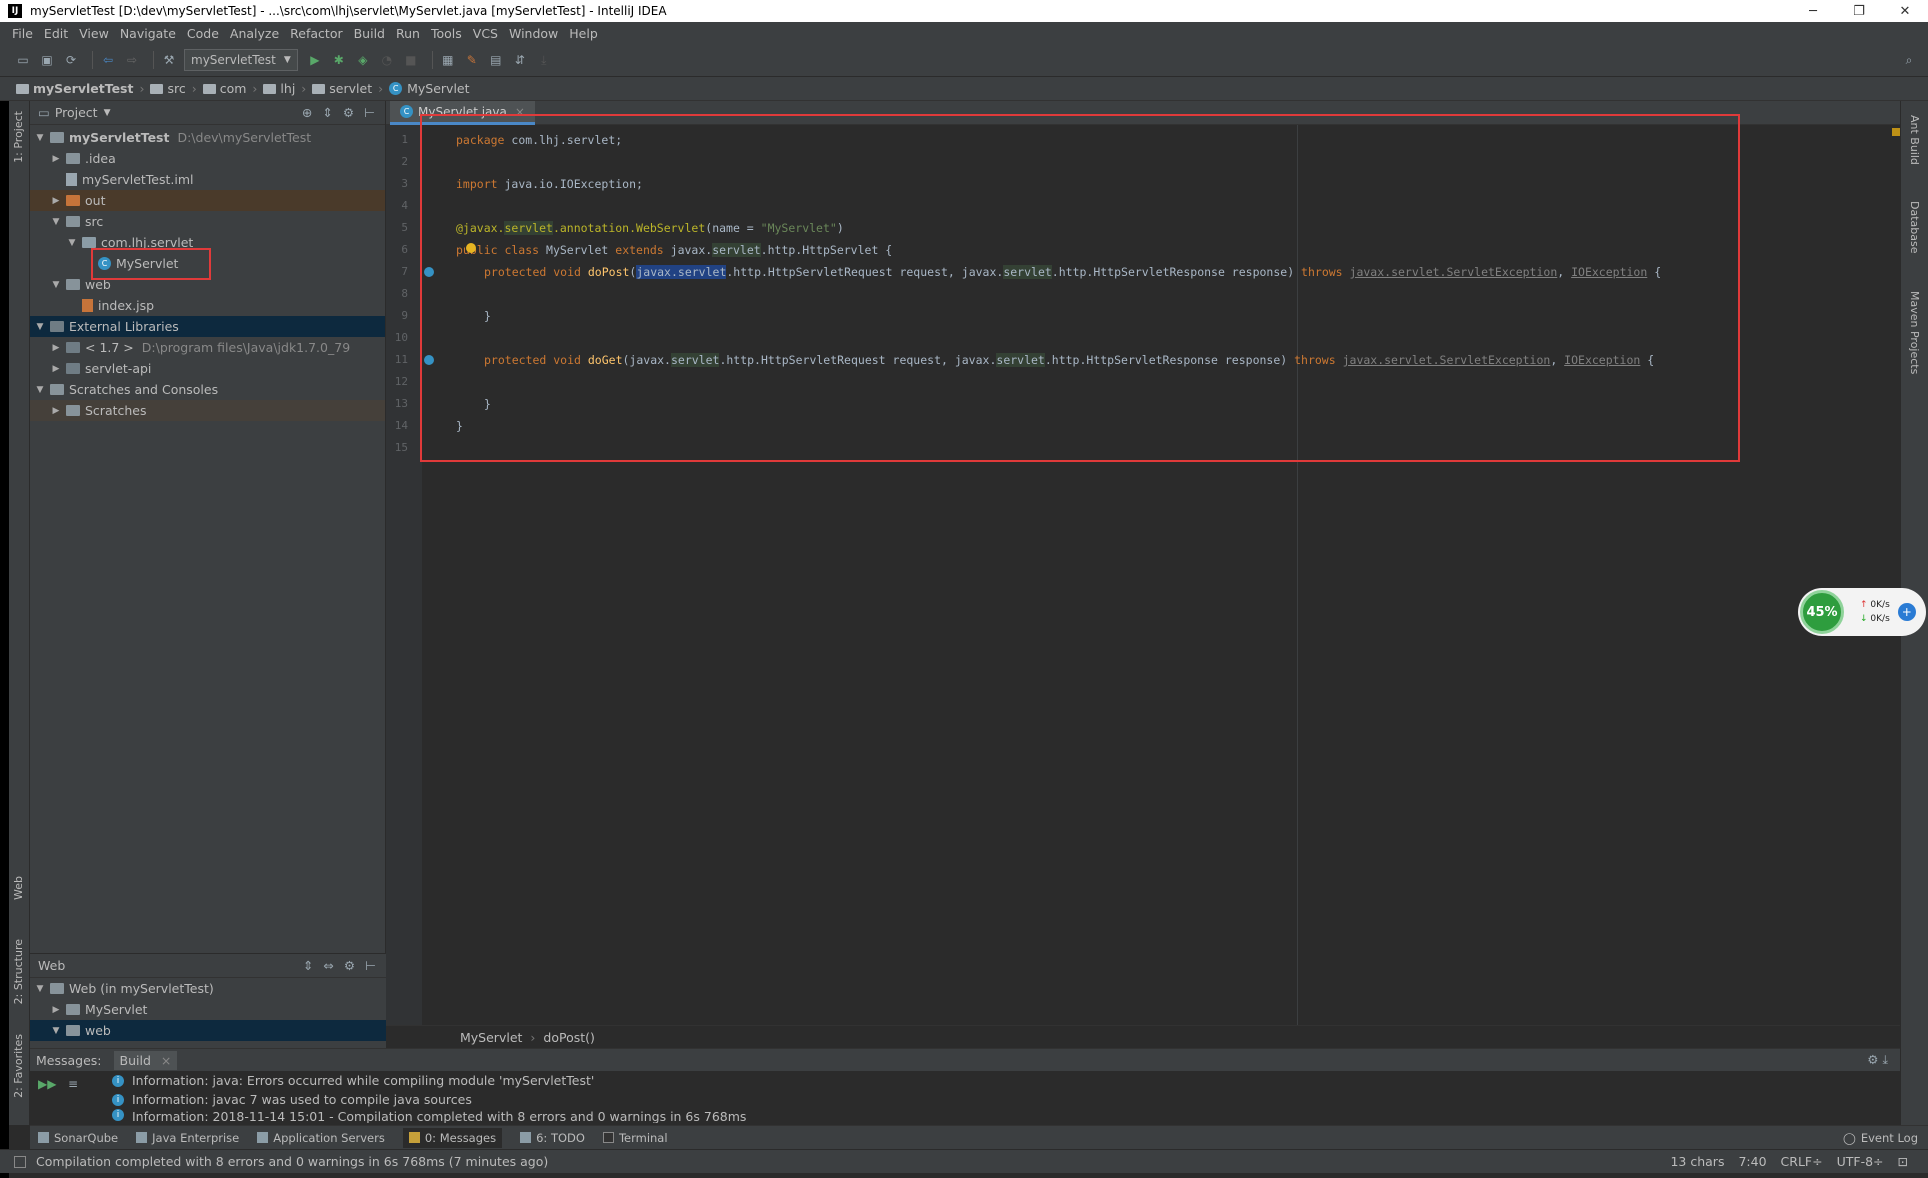  Describe the element at coordinates (1880, 1138) in the screenshot. I see `event-log-button: ◯ Event Log` at that location.